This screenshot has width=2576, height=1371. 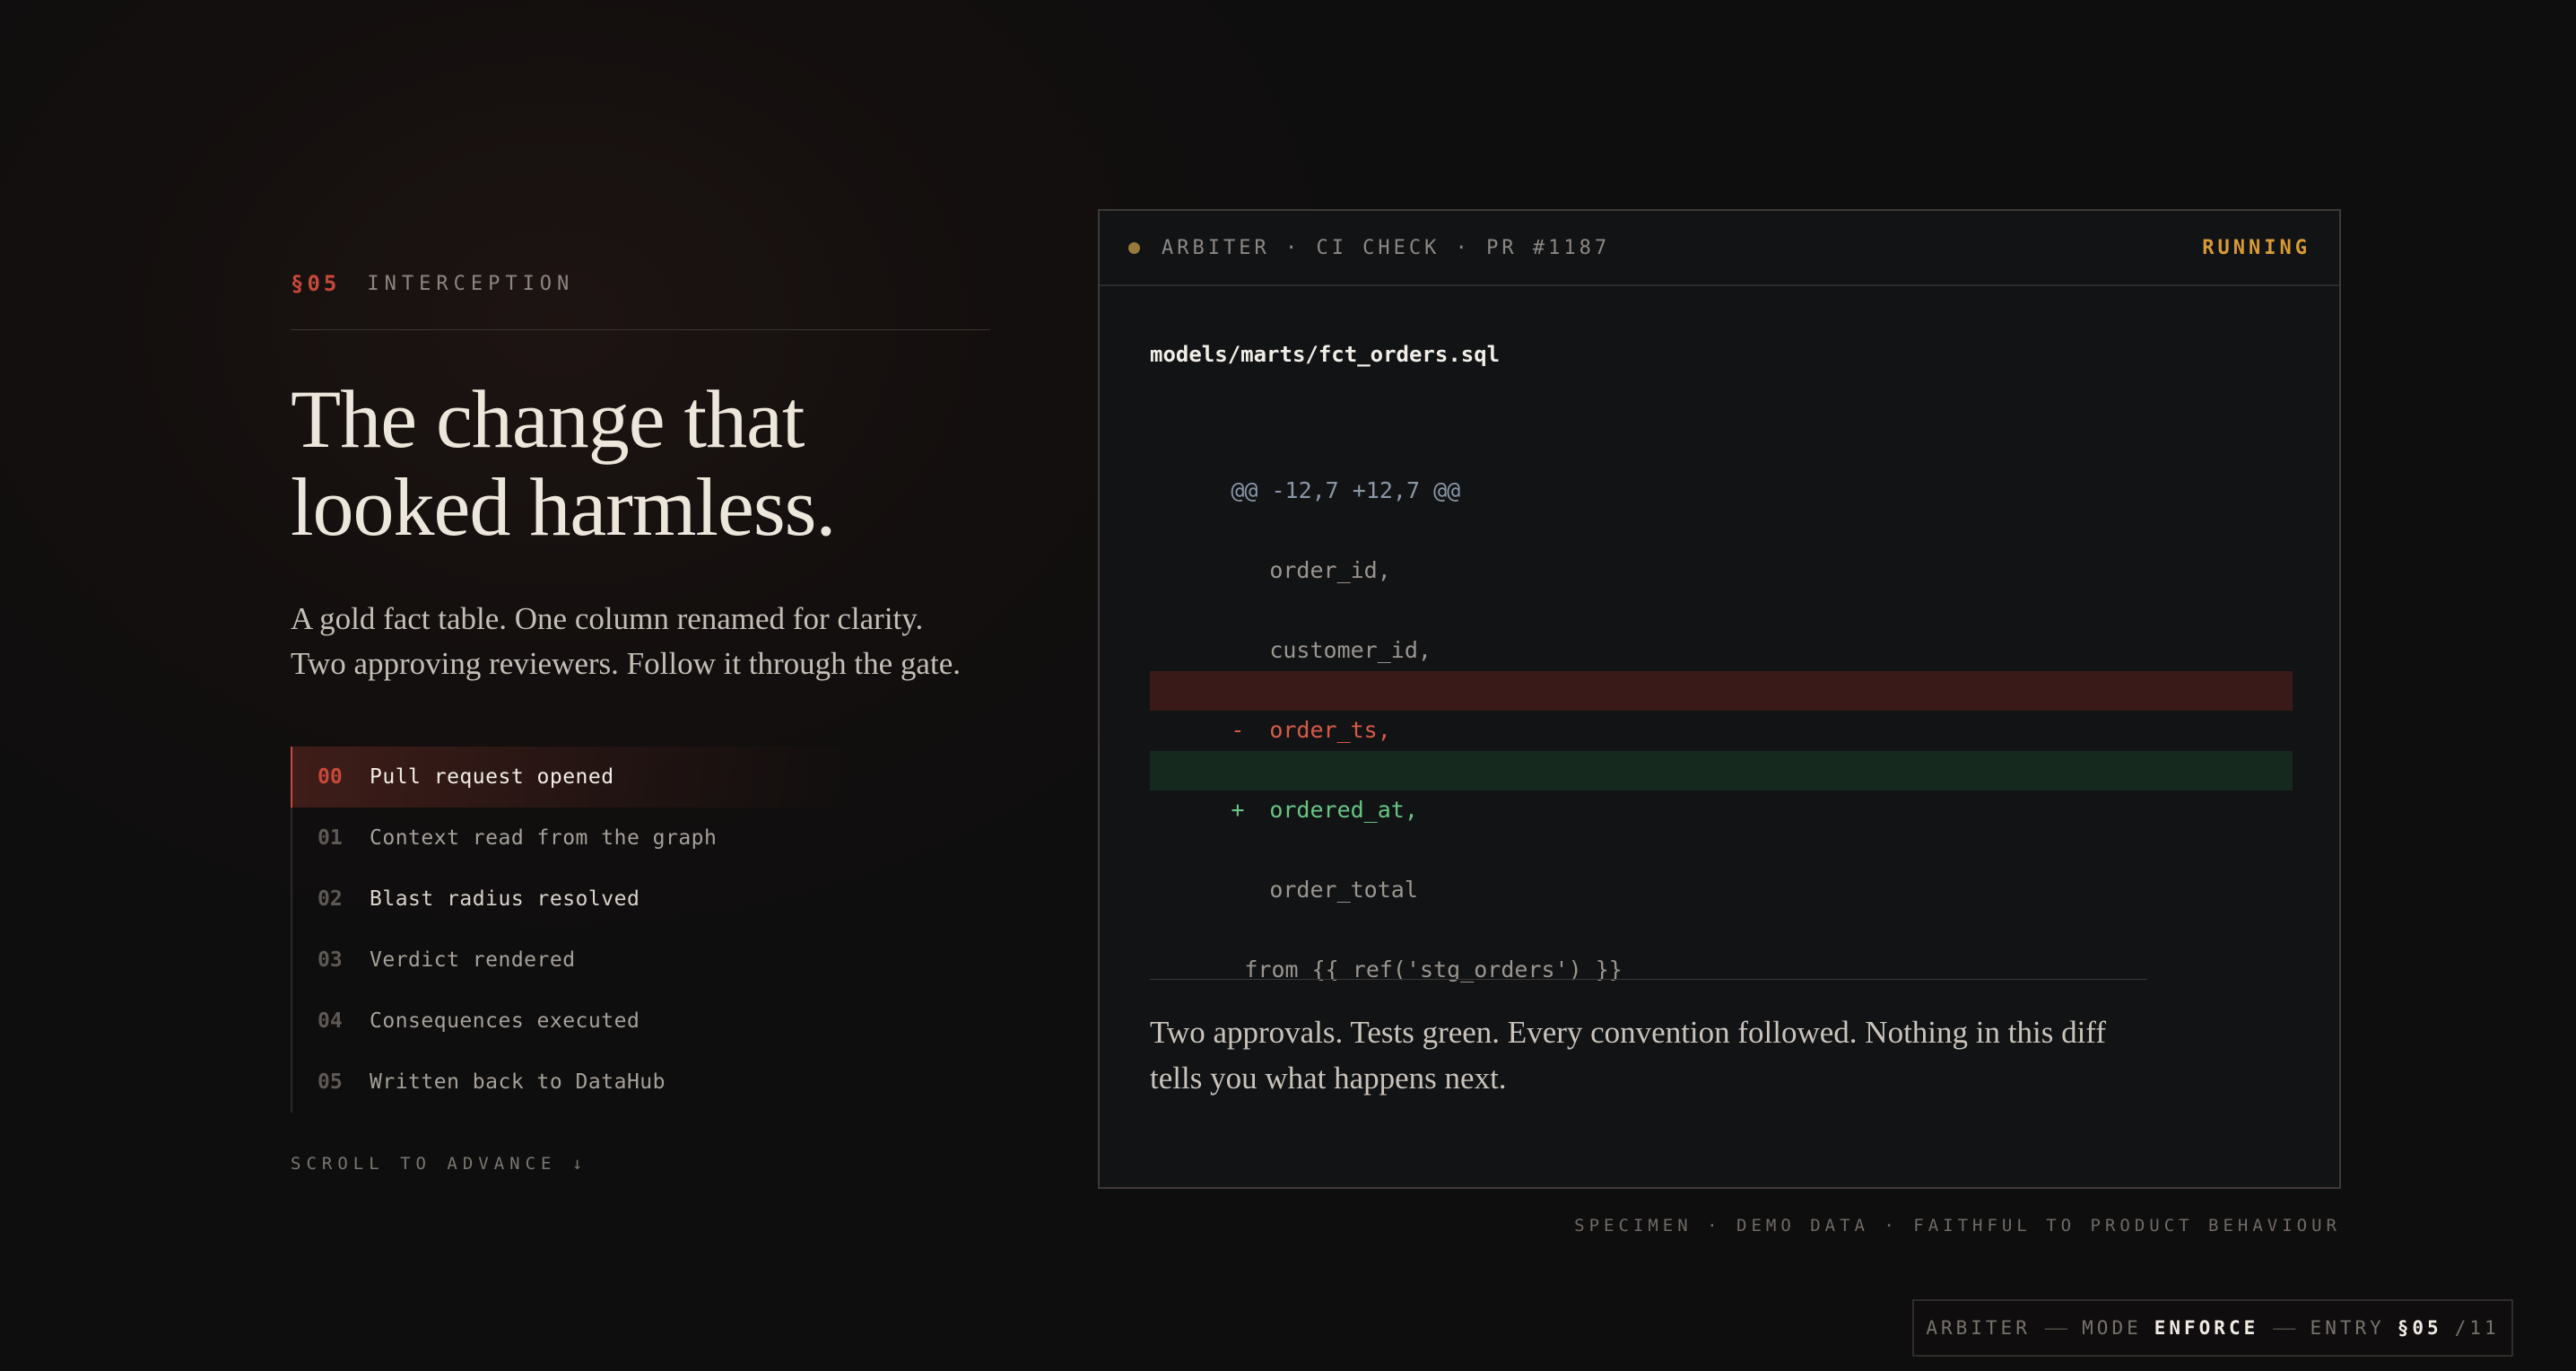 What do you see at coordinates (1328, 1078) in the screenshot?
I see `caption-line-2: tells you what happens next.` at bounding box center [1328, 1078].